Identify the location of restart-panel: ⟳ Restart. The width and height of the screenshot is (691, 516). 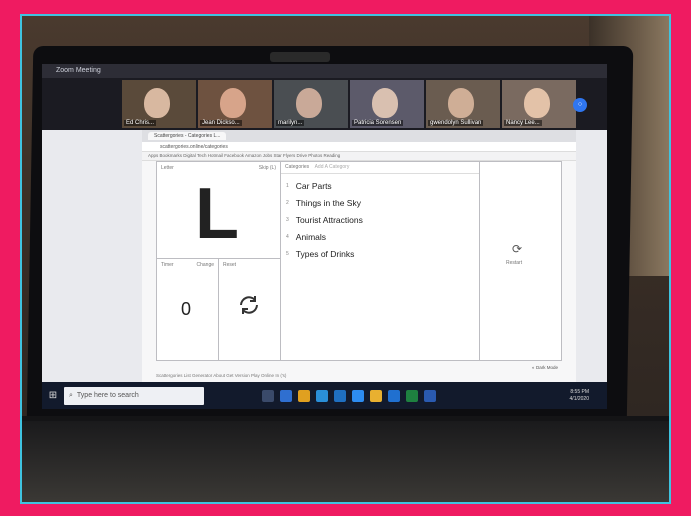
(520, 261).